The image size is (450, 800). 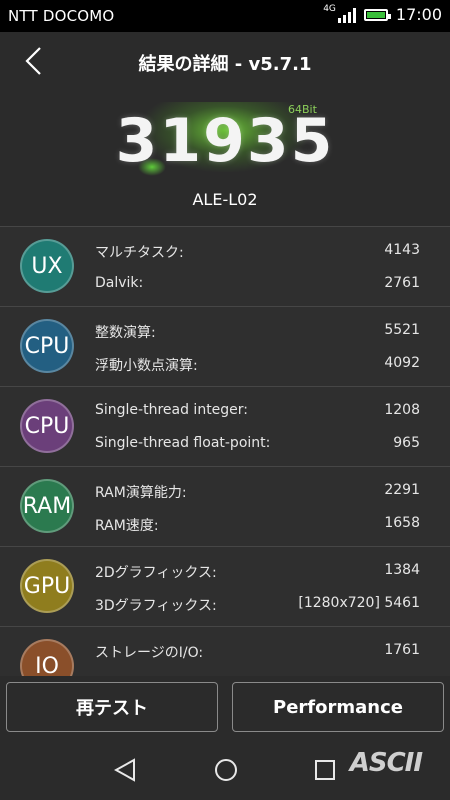 I want to click on result-label: マルチタスク:, so click(x=139, y=253).